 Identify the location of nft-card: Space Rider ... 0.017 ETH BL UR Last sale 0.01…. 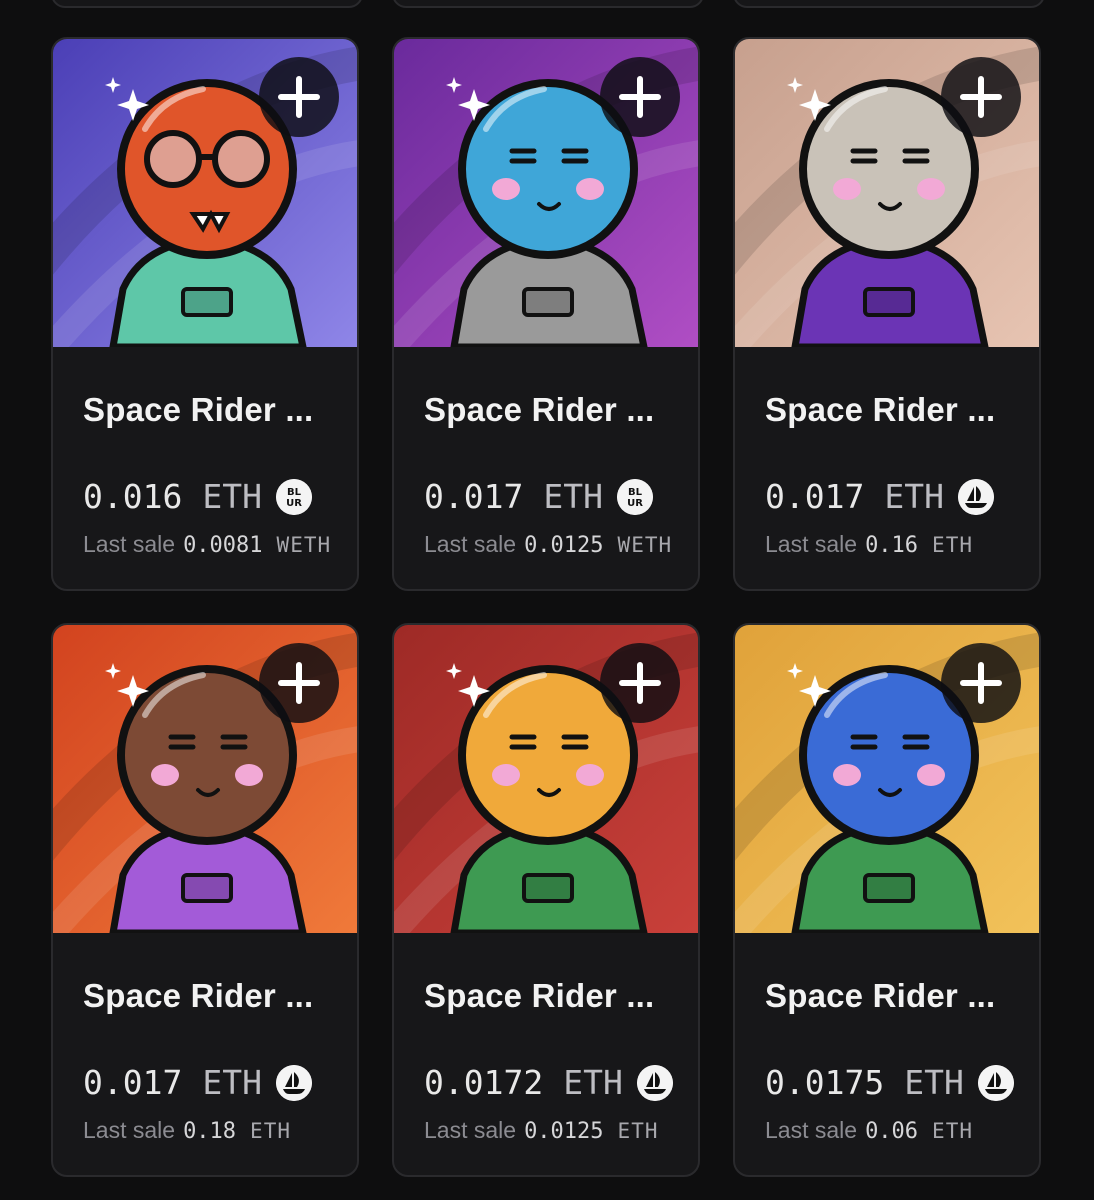
(546, 314).